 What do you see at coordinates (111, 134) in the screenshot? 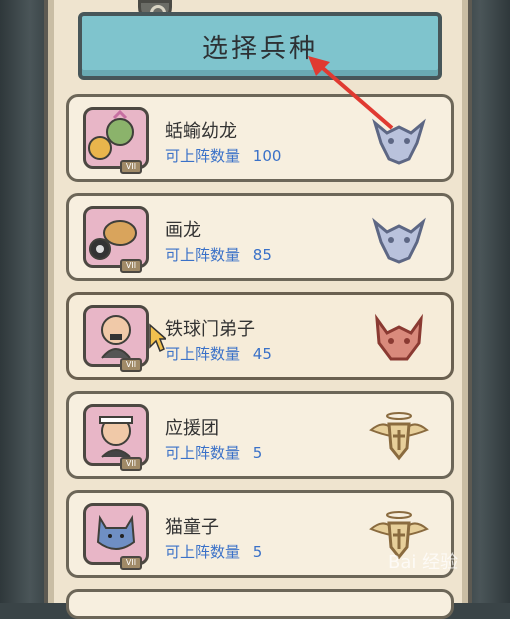
I see `slug-dragon-icon` at bounding box center [111, 134].